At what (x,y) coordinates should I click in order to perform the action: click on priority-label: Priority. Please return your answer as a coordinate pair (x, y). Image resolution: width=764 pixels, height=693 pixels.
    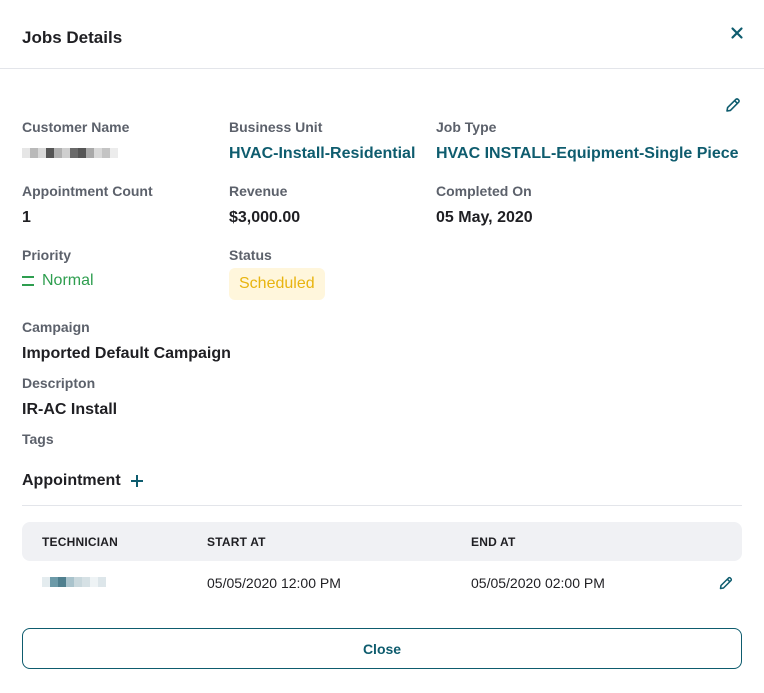
    Looking at the image, I should click on (47, 255).